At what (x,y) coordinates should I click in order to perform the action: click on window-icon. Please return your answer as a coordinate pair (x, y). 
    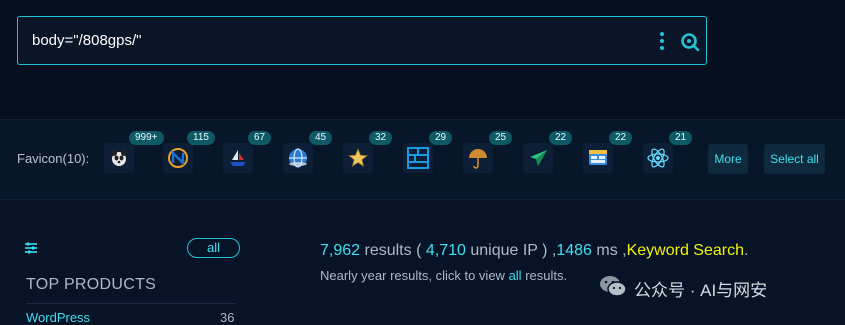
    Looking at the image, I should click on (598, 157).